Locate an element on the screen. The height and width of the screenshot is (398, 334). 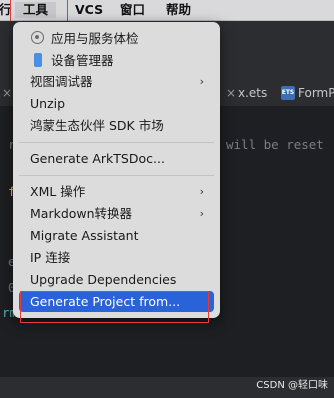
menu-item-label: 视图调试器 is located at coordinates (61, 81).